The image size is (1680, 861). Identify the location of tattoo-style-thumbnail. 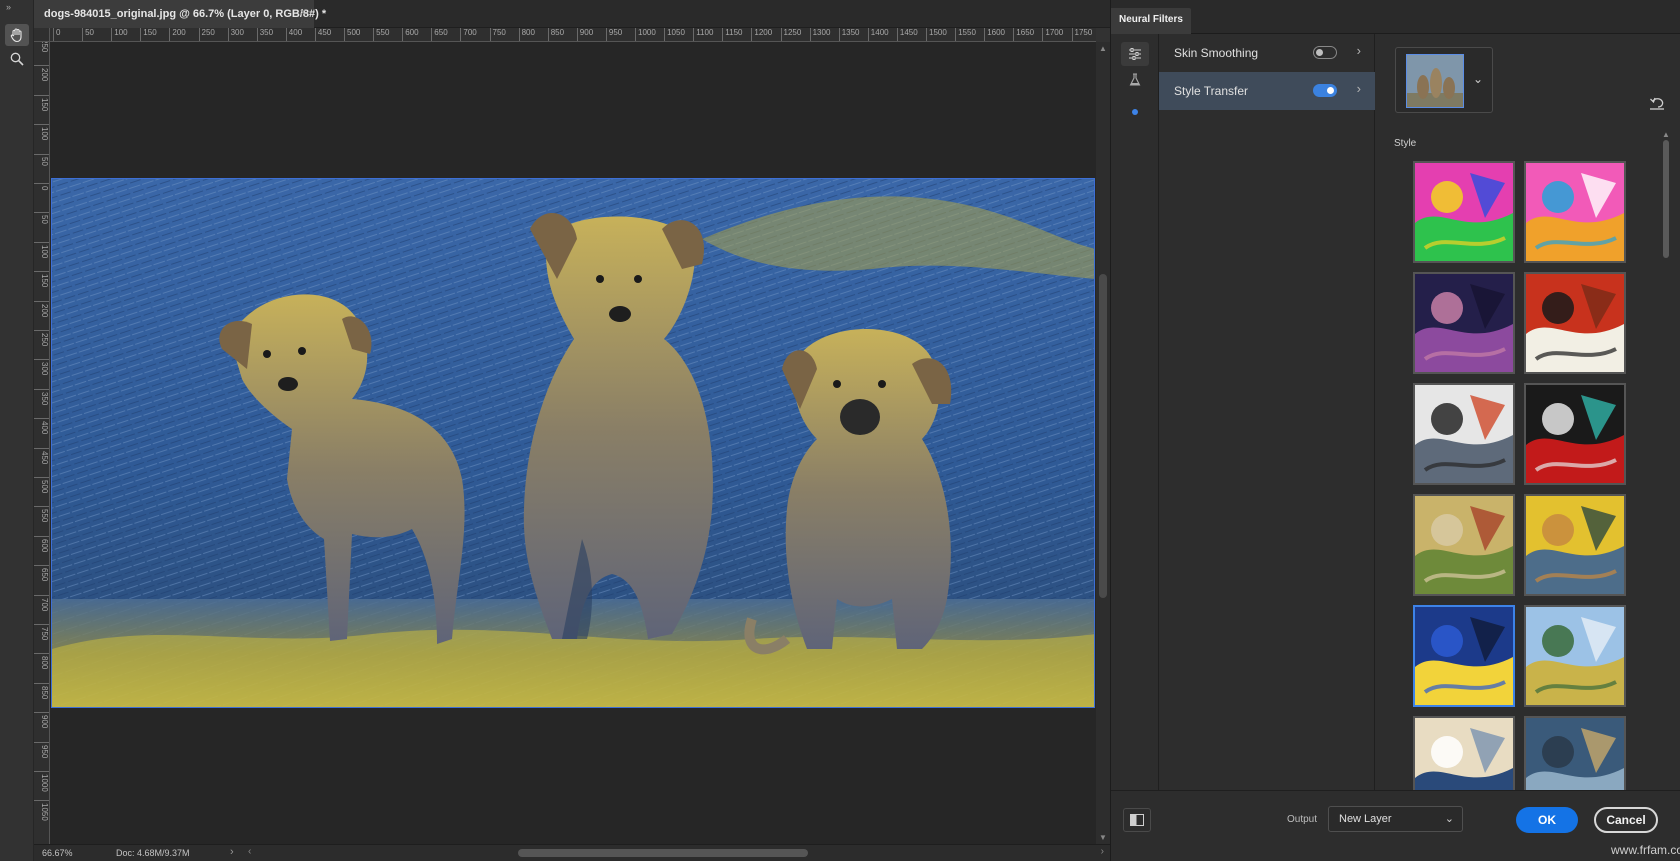
(1575, 434).